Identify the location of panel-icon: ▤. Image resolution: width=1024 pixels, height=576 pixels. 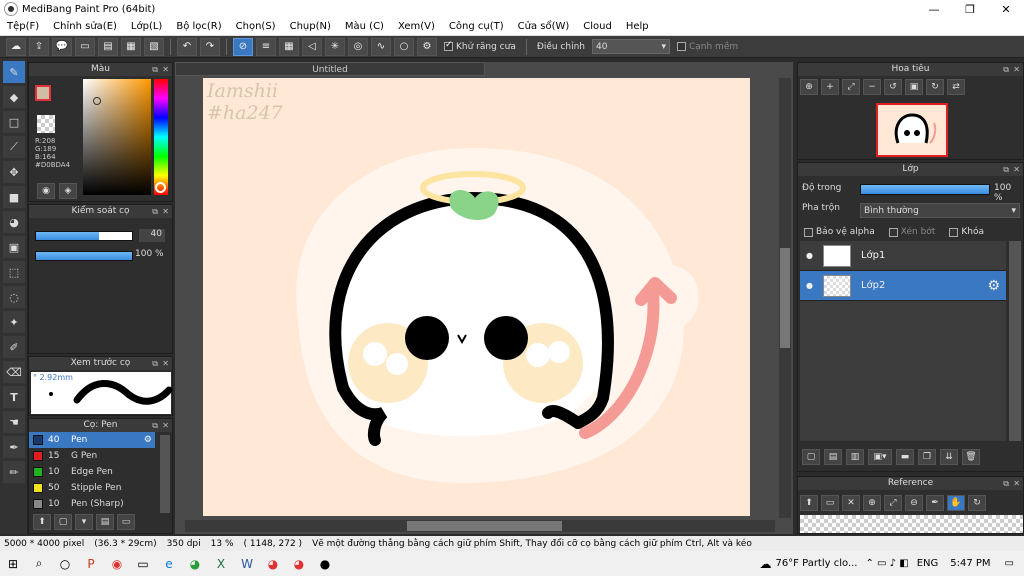
(108, 46).